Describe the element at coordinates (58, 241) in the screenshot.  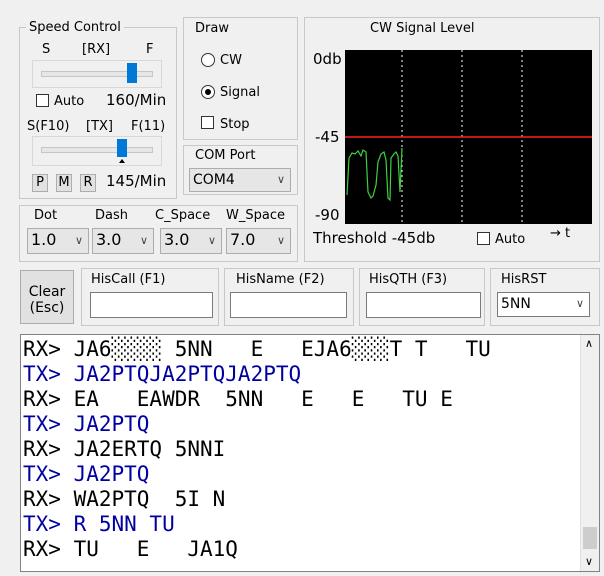
I see `dot-select: 1.0 ∨` at that location.